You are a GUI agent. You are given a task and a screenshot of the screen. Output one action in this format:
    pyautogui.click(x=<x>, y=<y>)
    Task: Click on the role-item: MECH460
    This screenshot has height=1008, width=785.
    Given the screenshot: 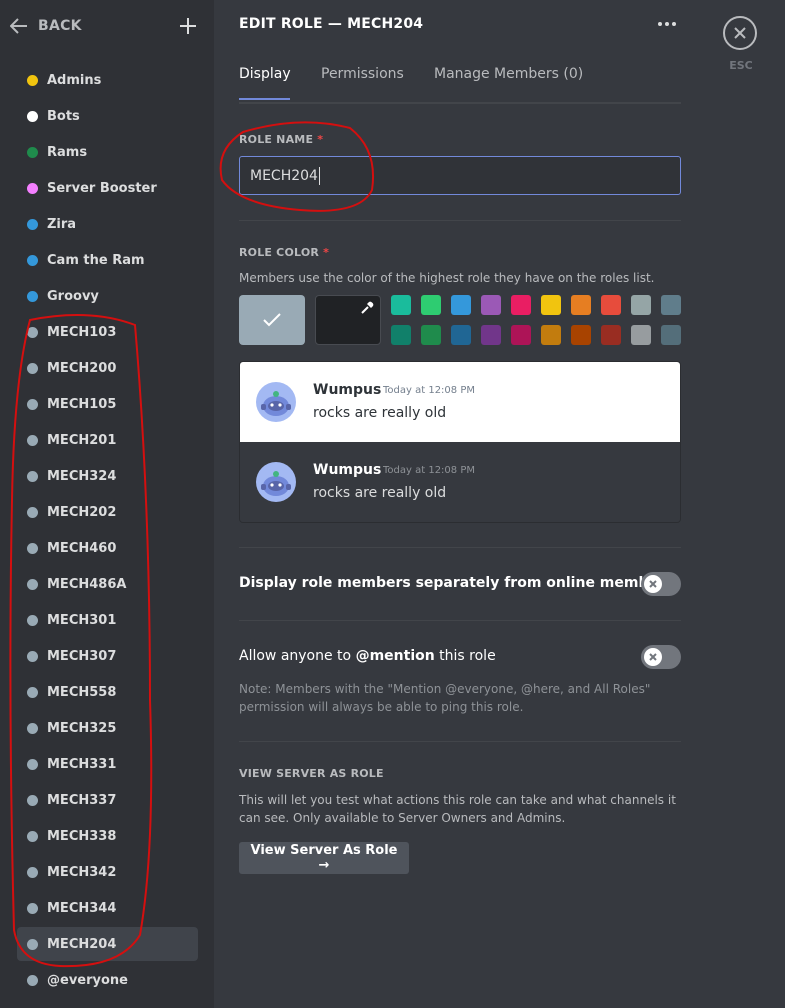 What is the action you would take?
    pyautogui.click(x=107, y=548)
    